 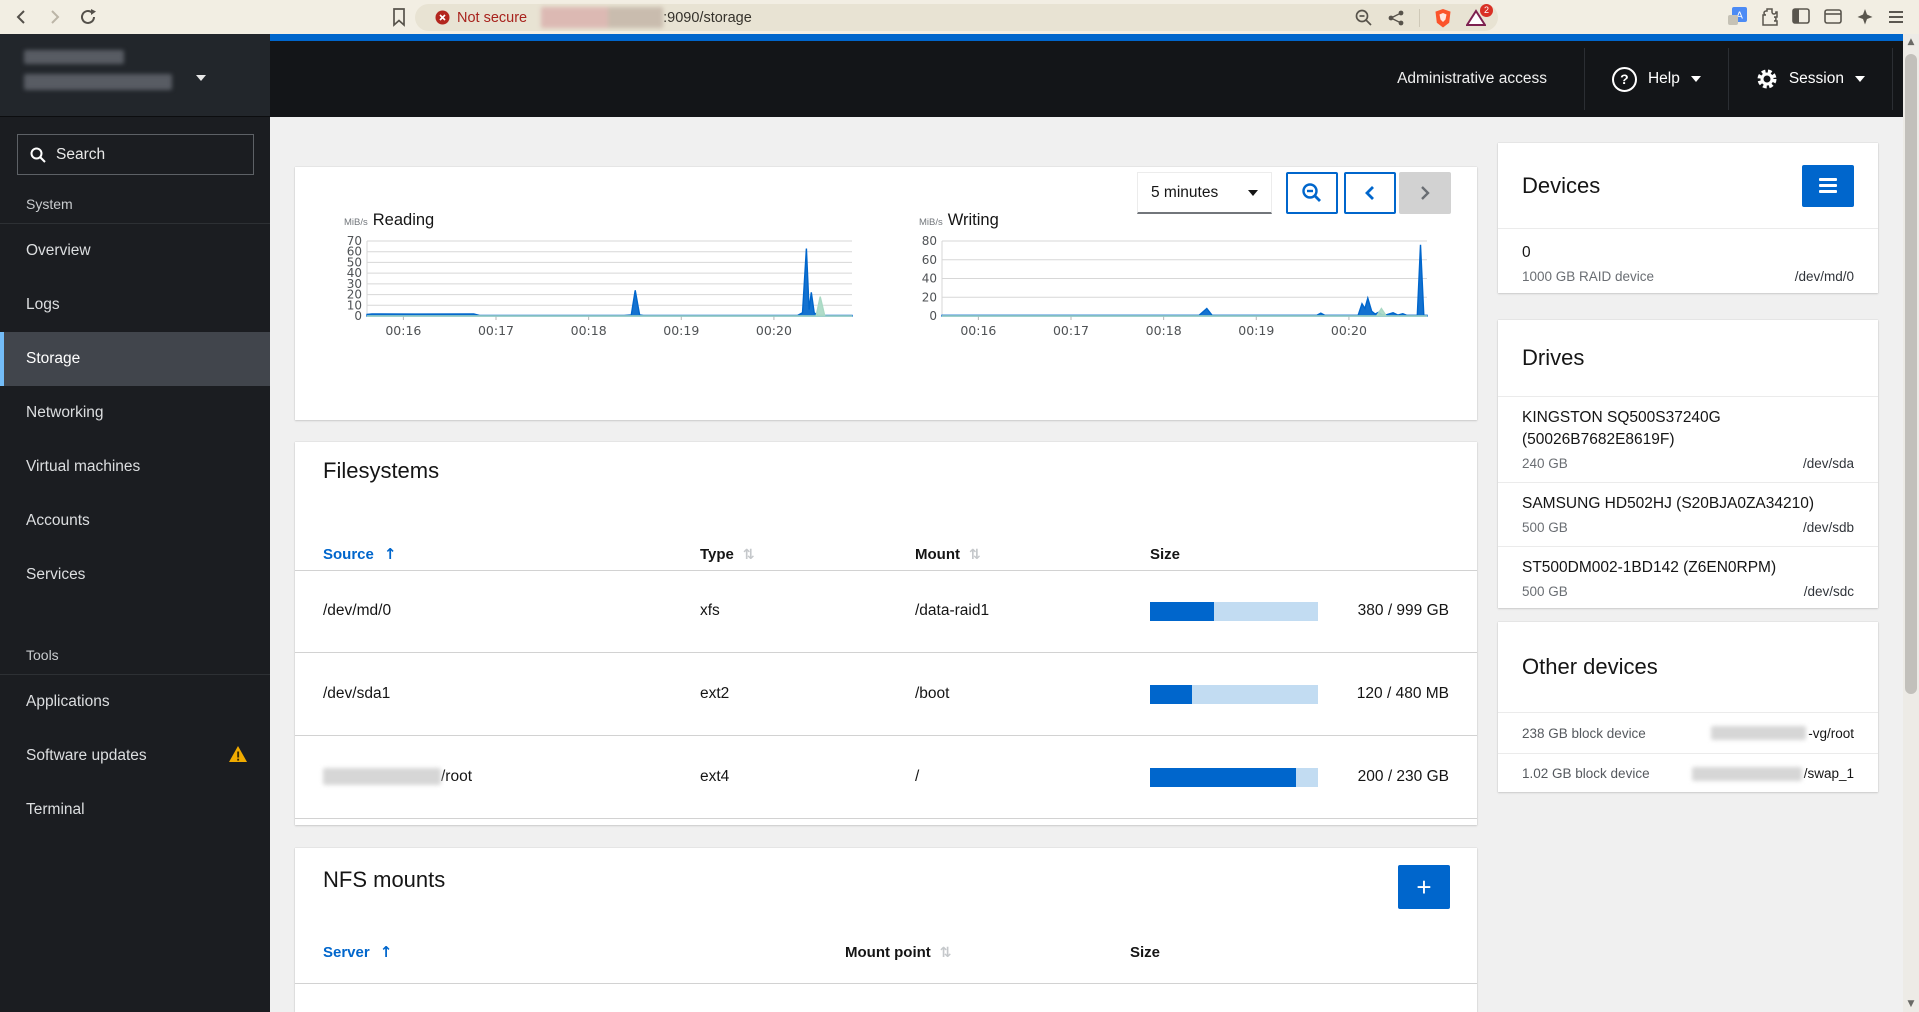 What do you see at coordinates (599, 220) in the screenshot?
I see `chart-title: MiB/s Reading` at bounding box center [599, 220].